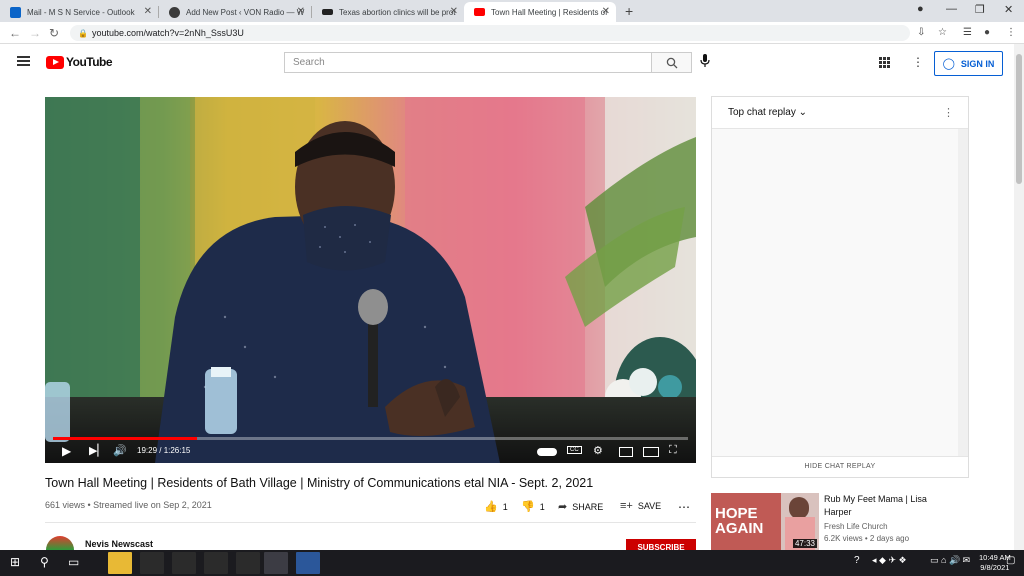 This screenshot has height=576, width=1024. What do you see at coordinates (1019, 297) in the screenshot?
I see `page-scrollbar` at bounding box center [1019, 297].